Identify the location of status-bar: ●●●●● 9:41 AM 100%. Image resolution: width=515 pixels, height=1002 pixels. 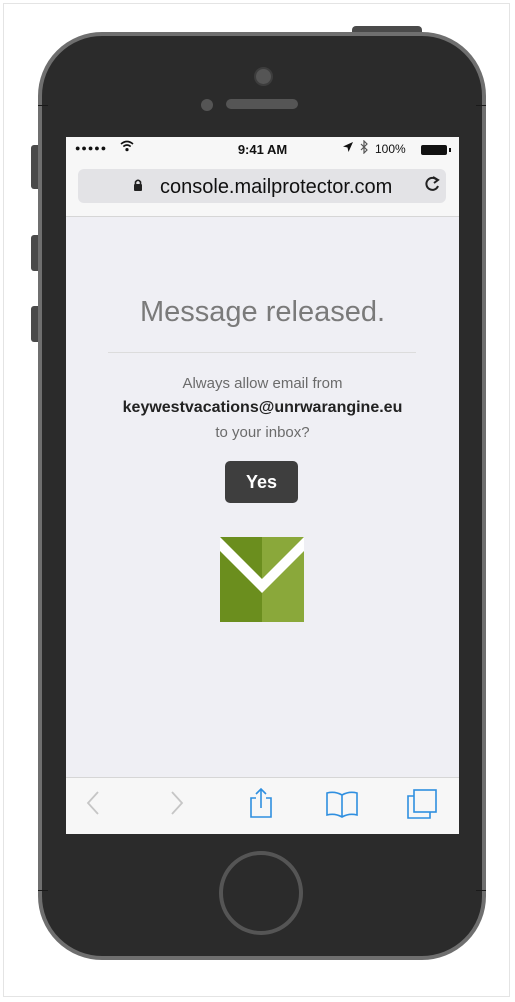
(262, 150).